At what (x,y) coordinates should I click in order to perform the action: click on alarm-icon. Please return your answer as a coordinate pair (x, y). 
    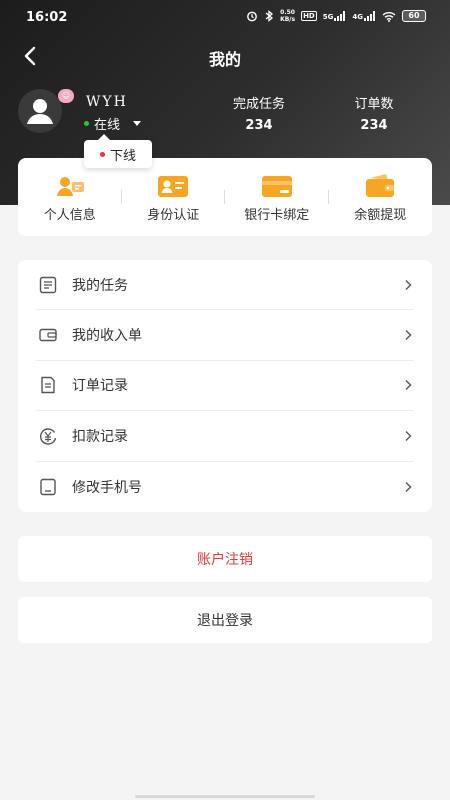
    Looking at the image, I should click on (252, 16).